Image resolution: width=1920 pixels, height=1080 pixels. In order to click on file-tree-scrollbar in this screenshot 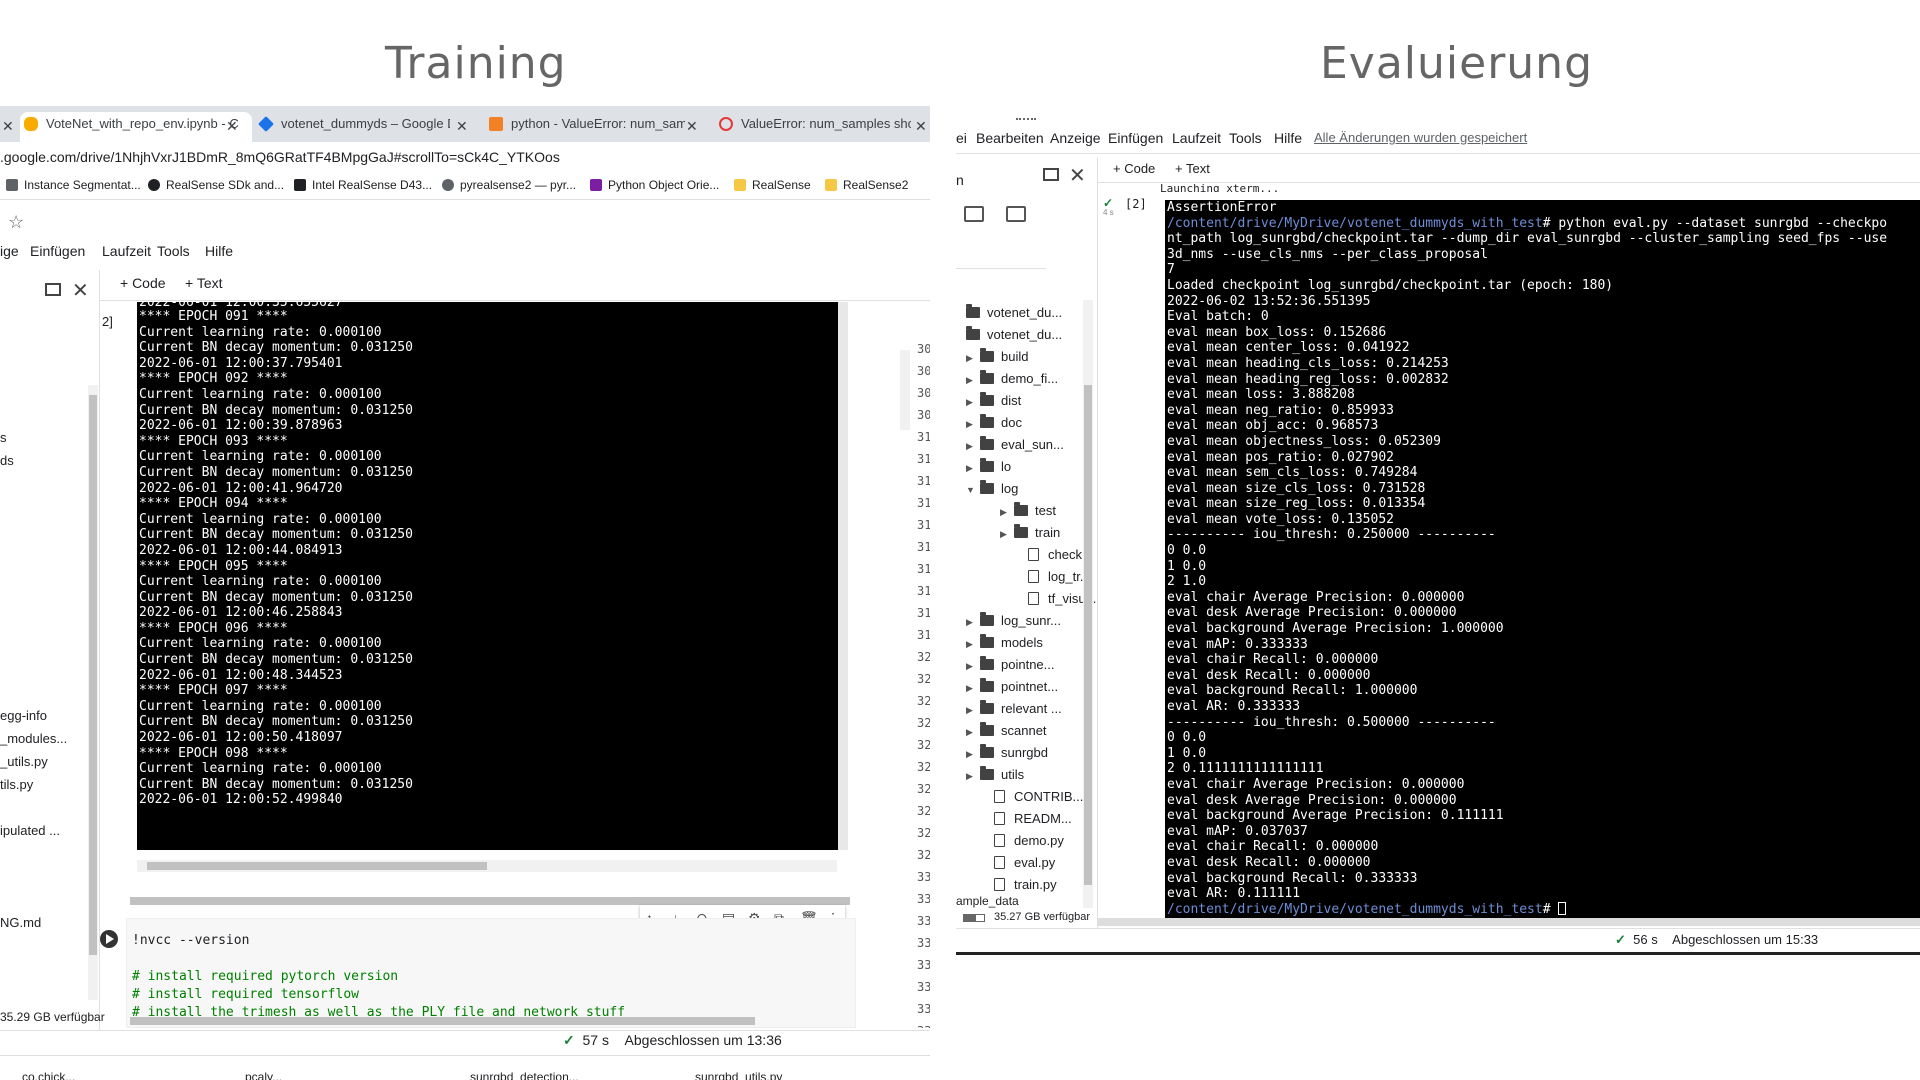, I will do `click(1088, 604)`.